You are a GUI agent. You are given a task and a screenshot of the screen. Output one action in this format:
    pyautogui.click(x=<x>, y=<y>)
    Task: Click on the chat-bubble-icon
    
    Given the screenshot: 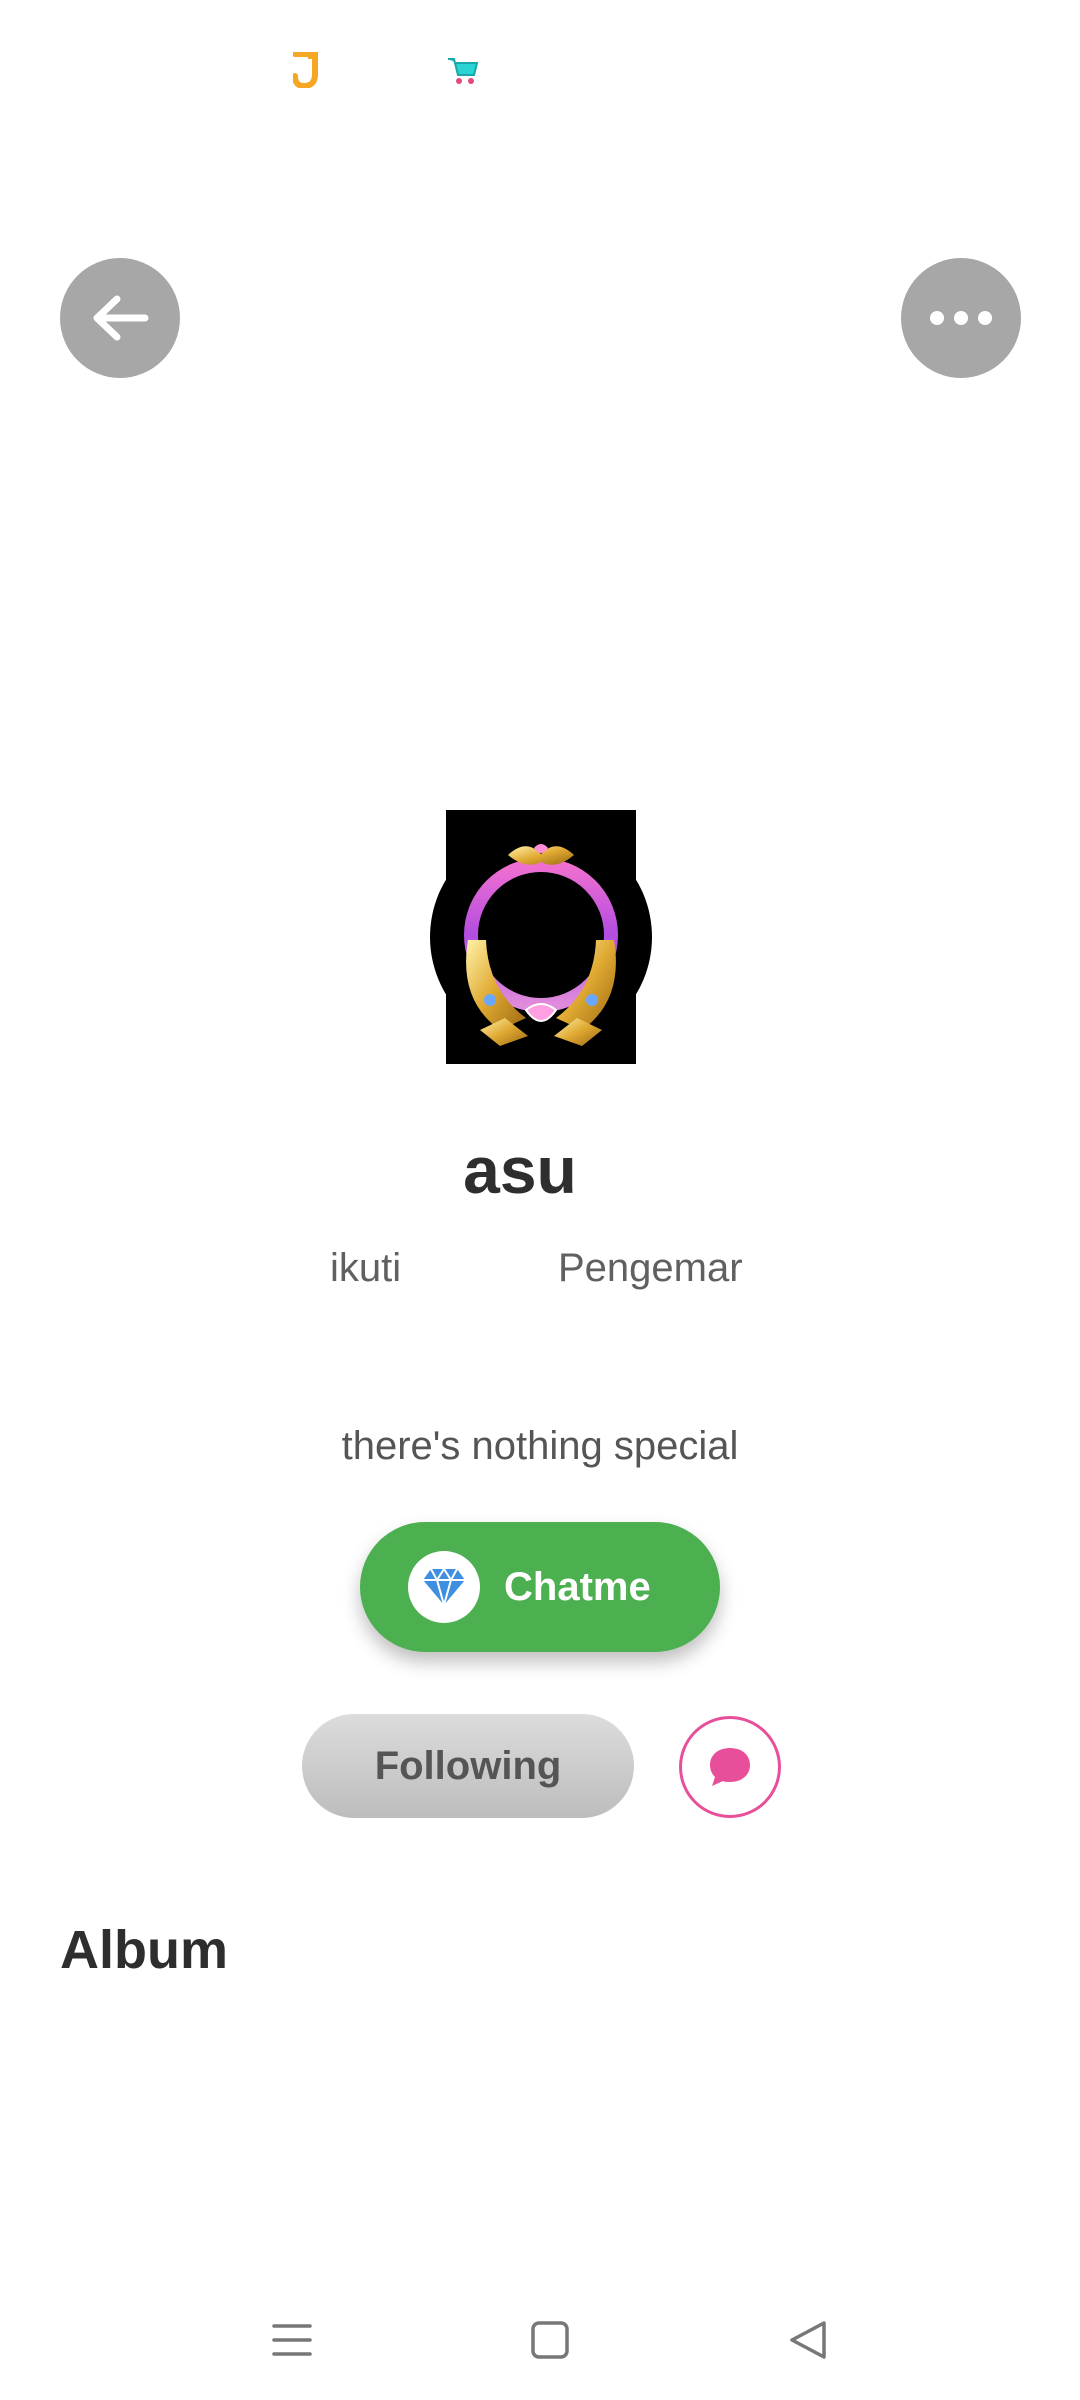 What is the action you would take?
    pyautogui.click(x=730, y=1767)
    